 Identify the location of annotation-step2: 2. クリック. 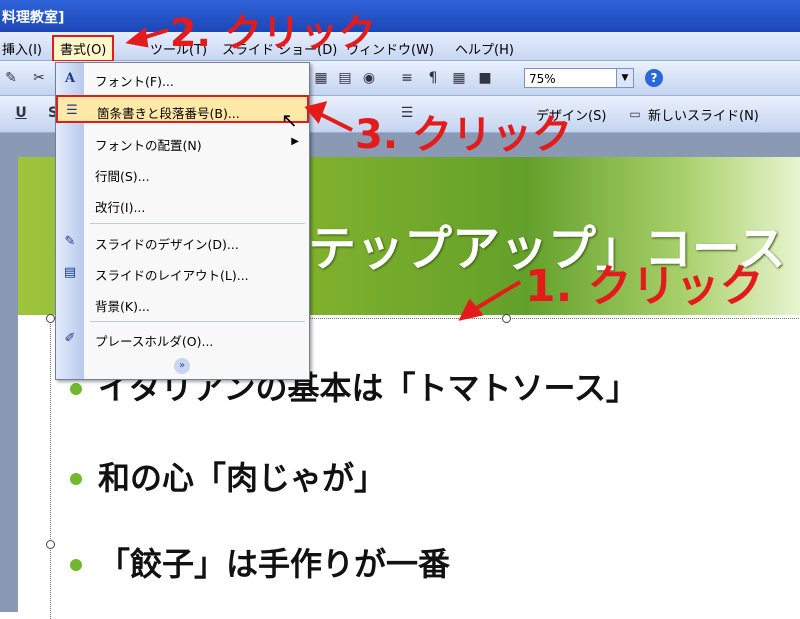
(273, 33).